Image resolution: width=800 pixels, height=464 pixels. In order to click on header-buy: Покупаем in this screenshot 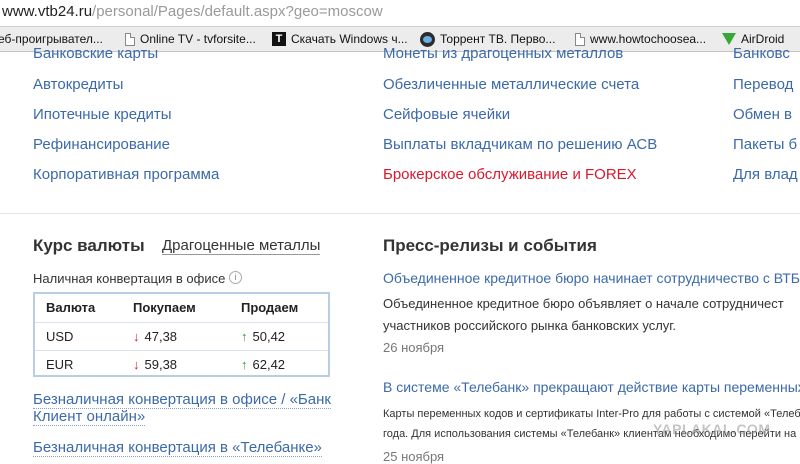, I will do `click(164, 307)`.